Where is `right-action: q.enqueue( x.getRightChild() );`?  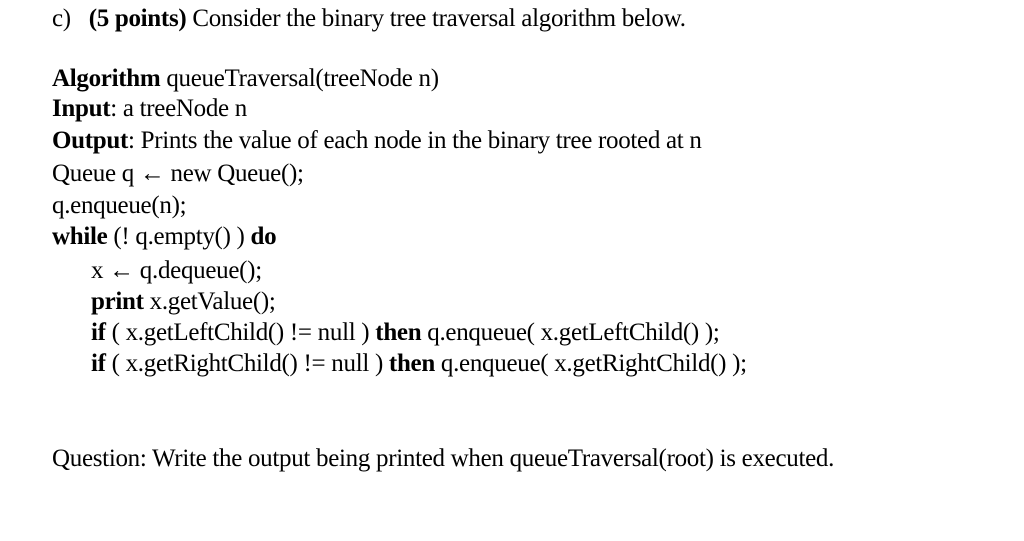 right-action: q.enqueue( x.getRightChild() ); is located at coordinates (590, 363).